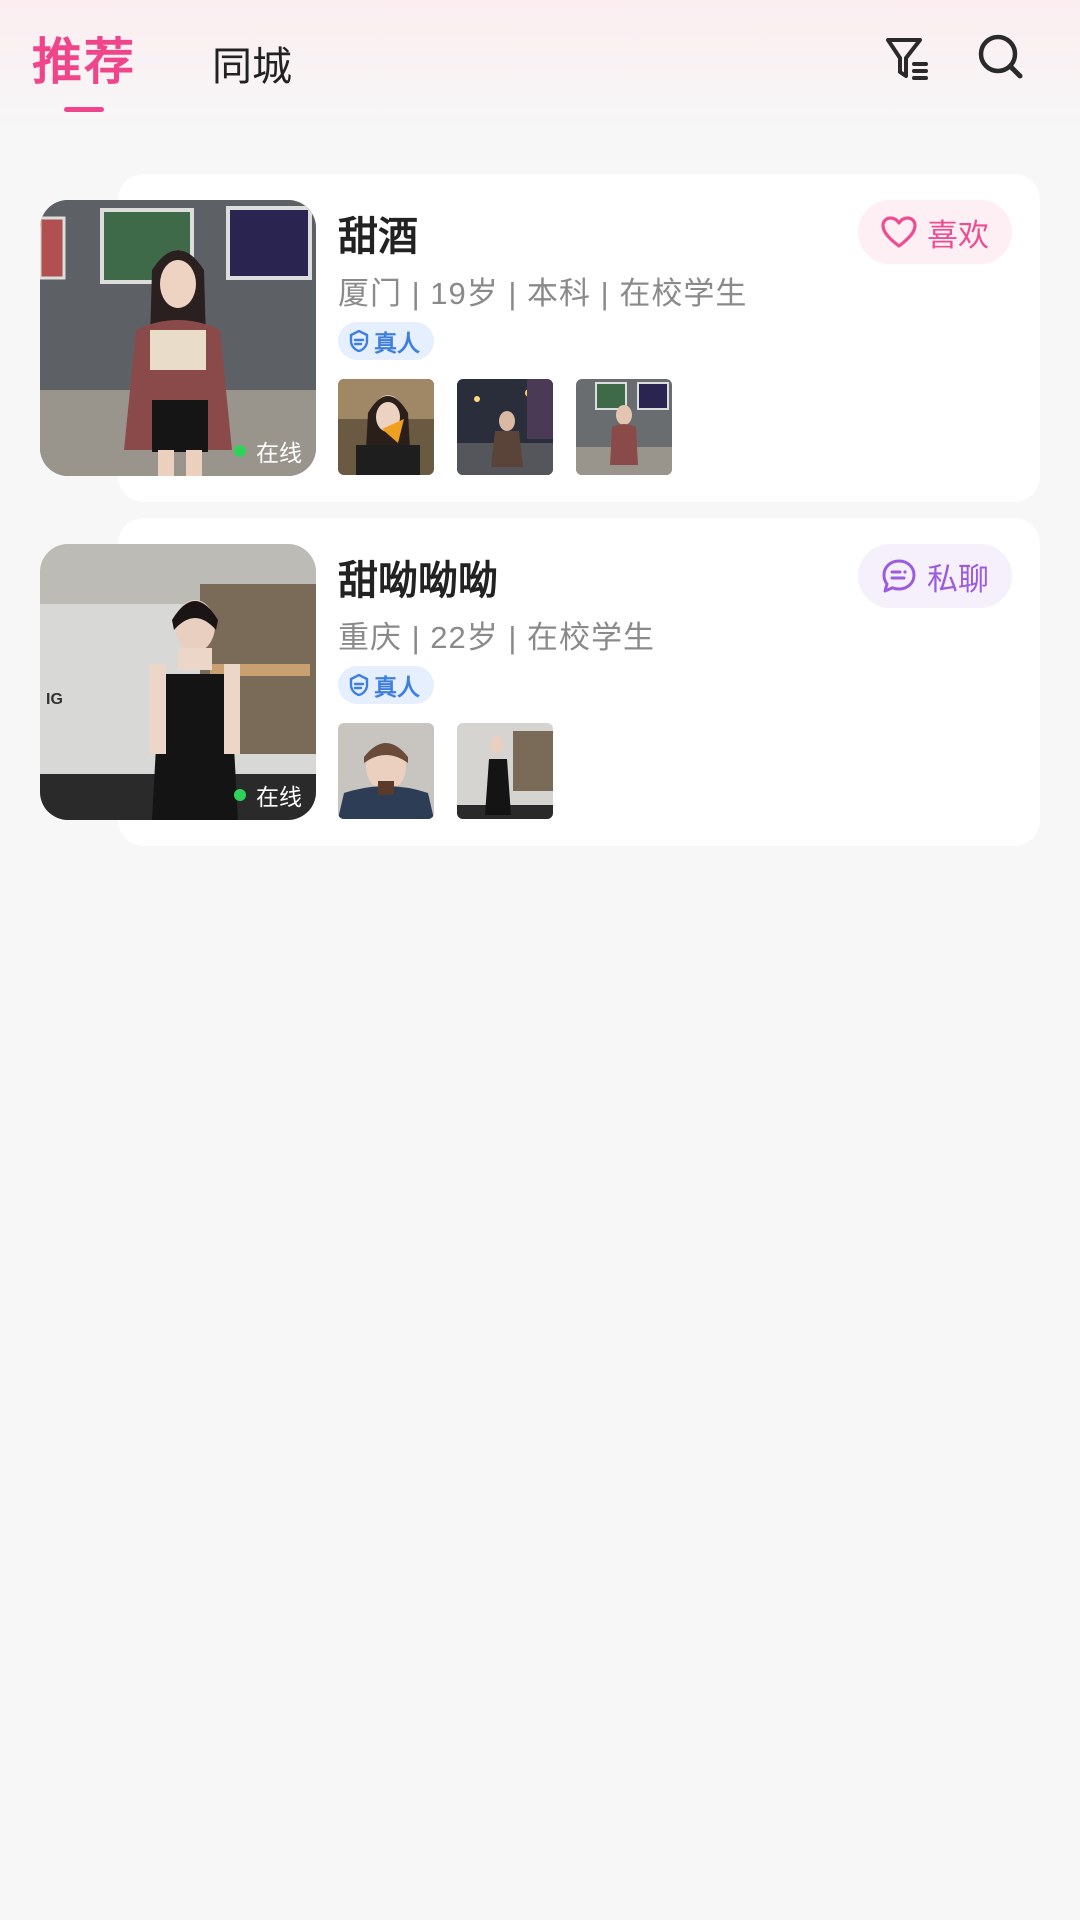 This screenshot has height=1920, width=1080. I want to click on profile-meta: 厦门 | 19岁 | 本科 | 在校学生, so click(543, 293).